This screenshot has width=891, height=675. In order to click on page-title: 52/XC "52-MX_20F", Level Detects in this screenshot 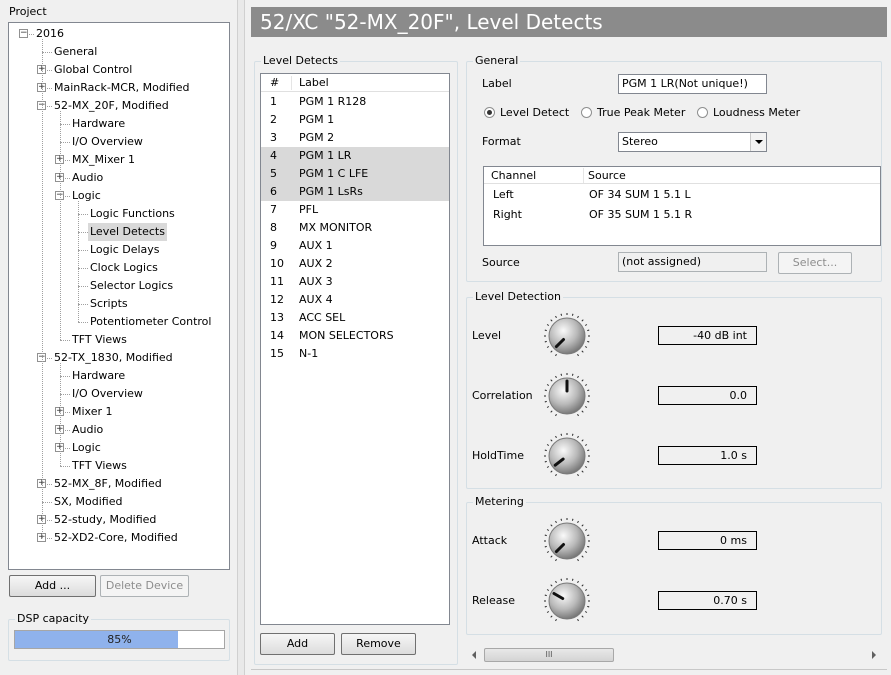, I will do `click(431, 22)`.